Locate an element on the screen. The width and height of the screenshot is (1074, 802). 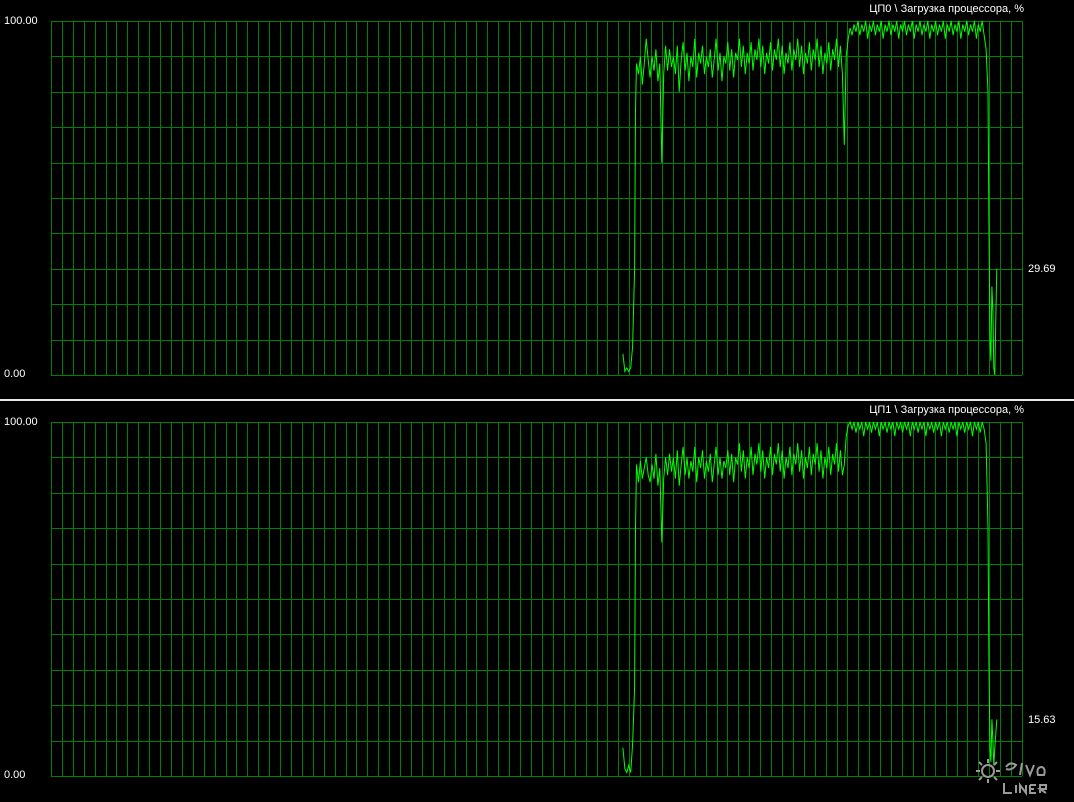
cpu0-current-value: 29.69 is located at coordinates (1042, 268).